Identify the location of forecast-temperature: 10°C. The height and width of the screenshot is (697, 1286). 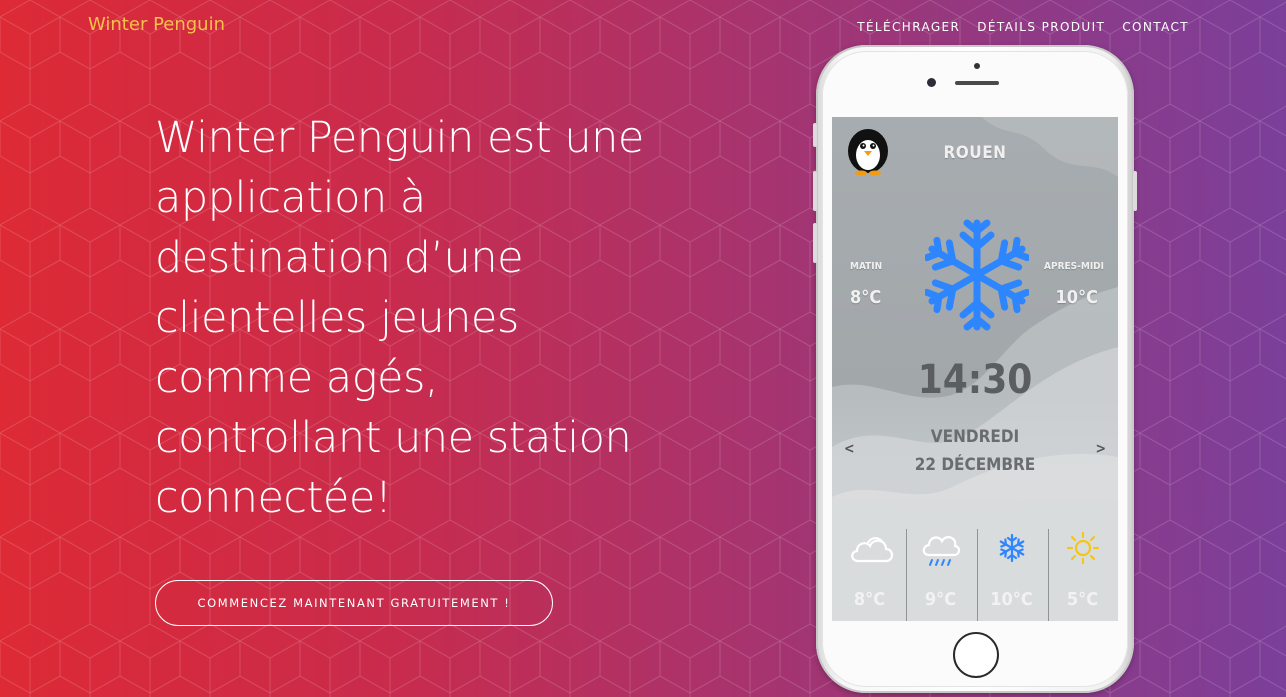
(1011, 599).